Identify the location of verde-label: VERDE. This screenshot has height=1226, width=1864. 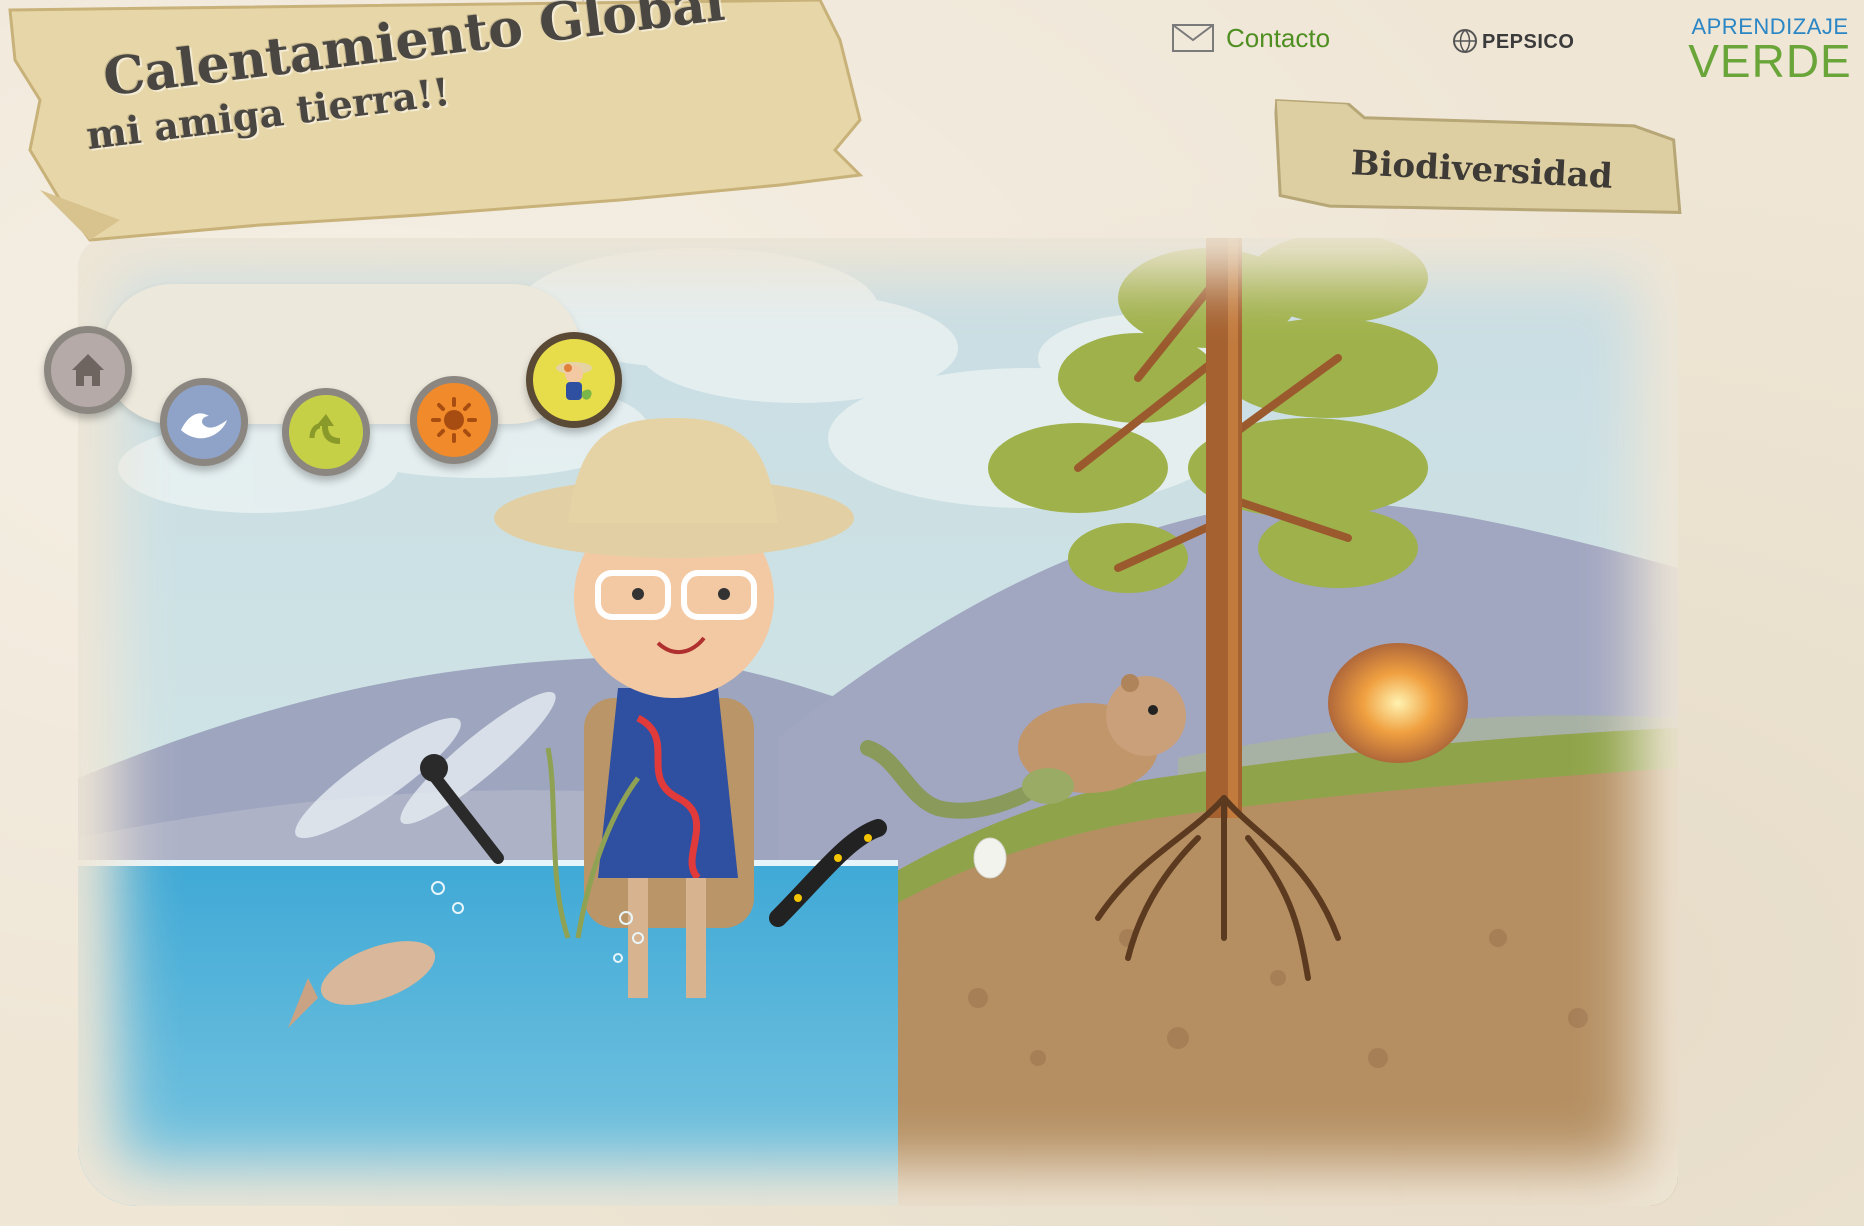
(1770, 61).